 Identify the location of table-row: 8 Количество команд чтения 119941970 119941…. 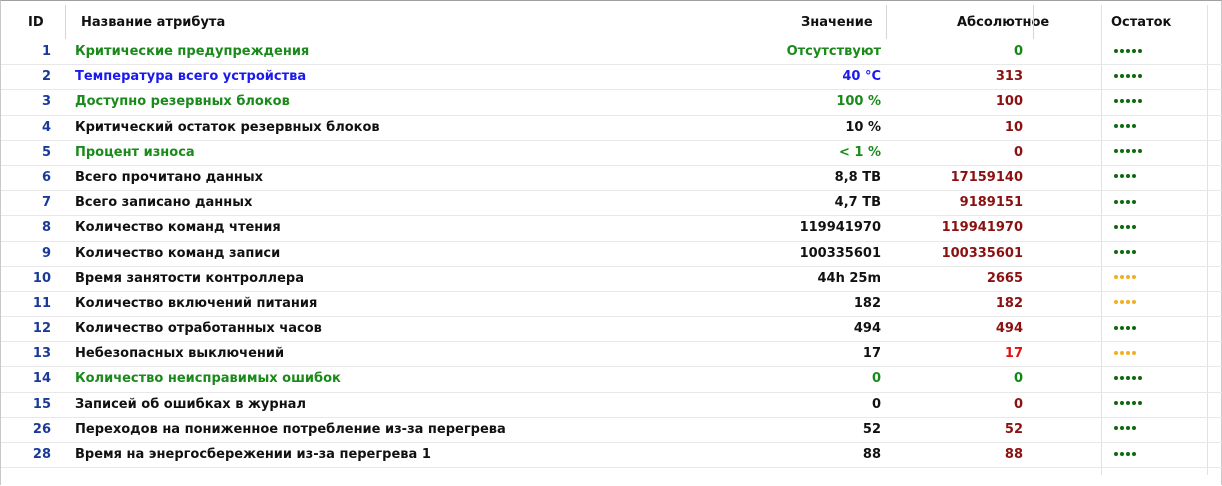
(611, 229).